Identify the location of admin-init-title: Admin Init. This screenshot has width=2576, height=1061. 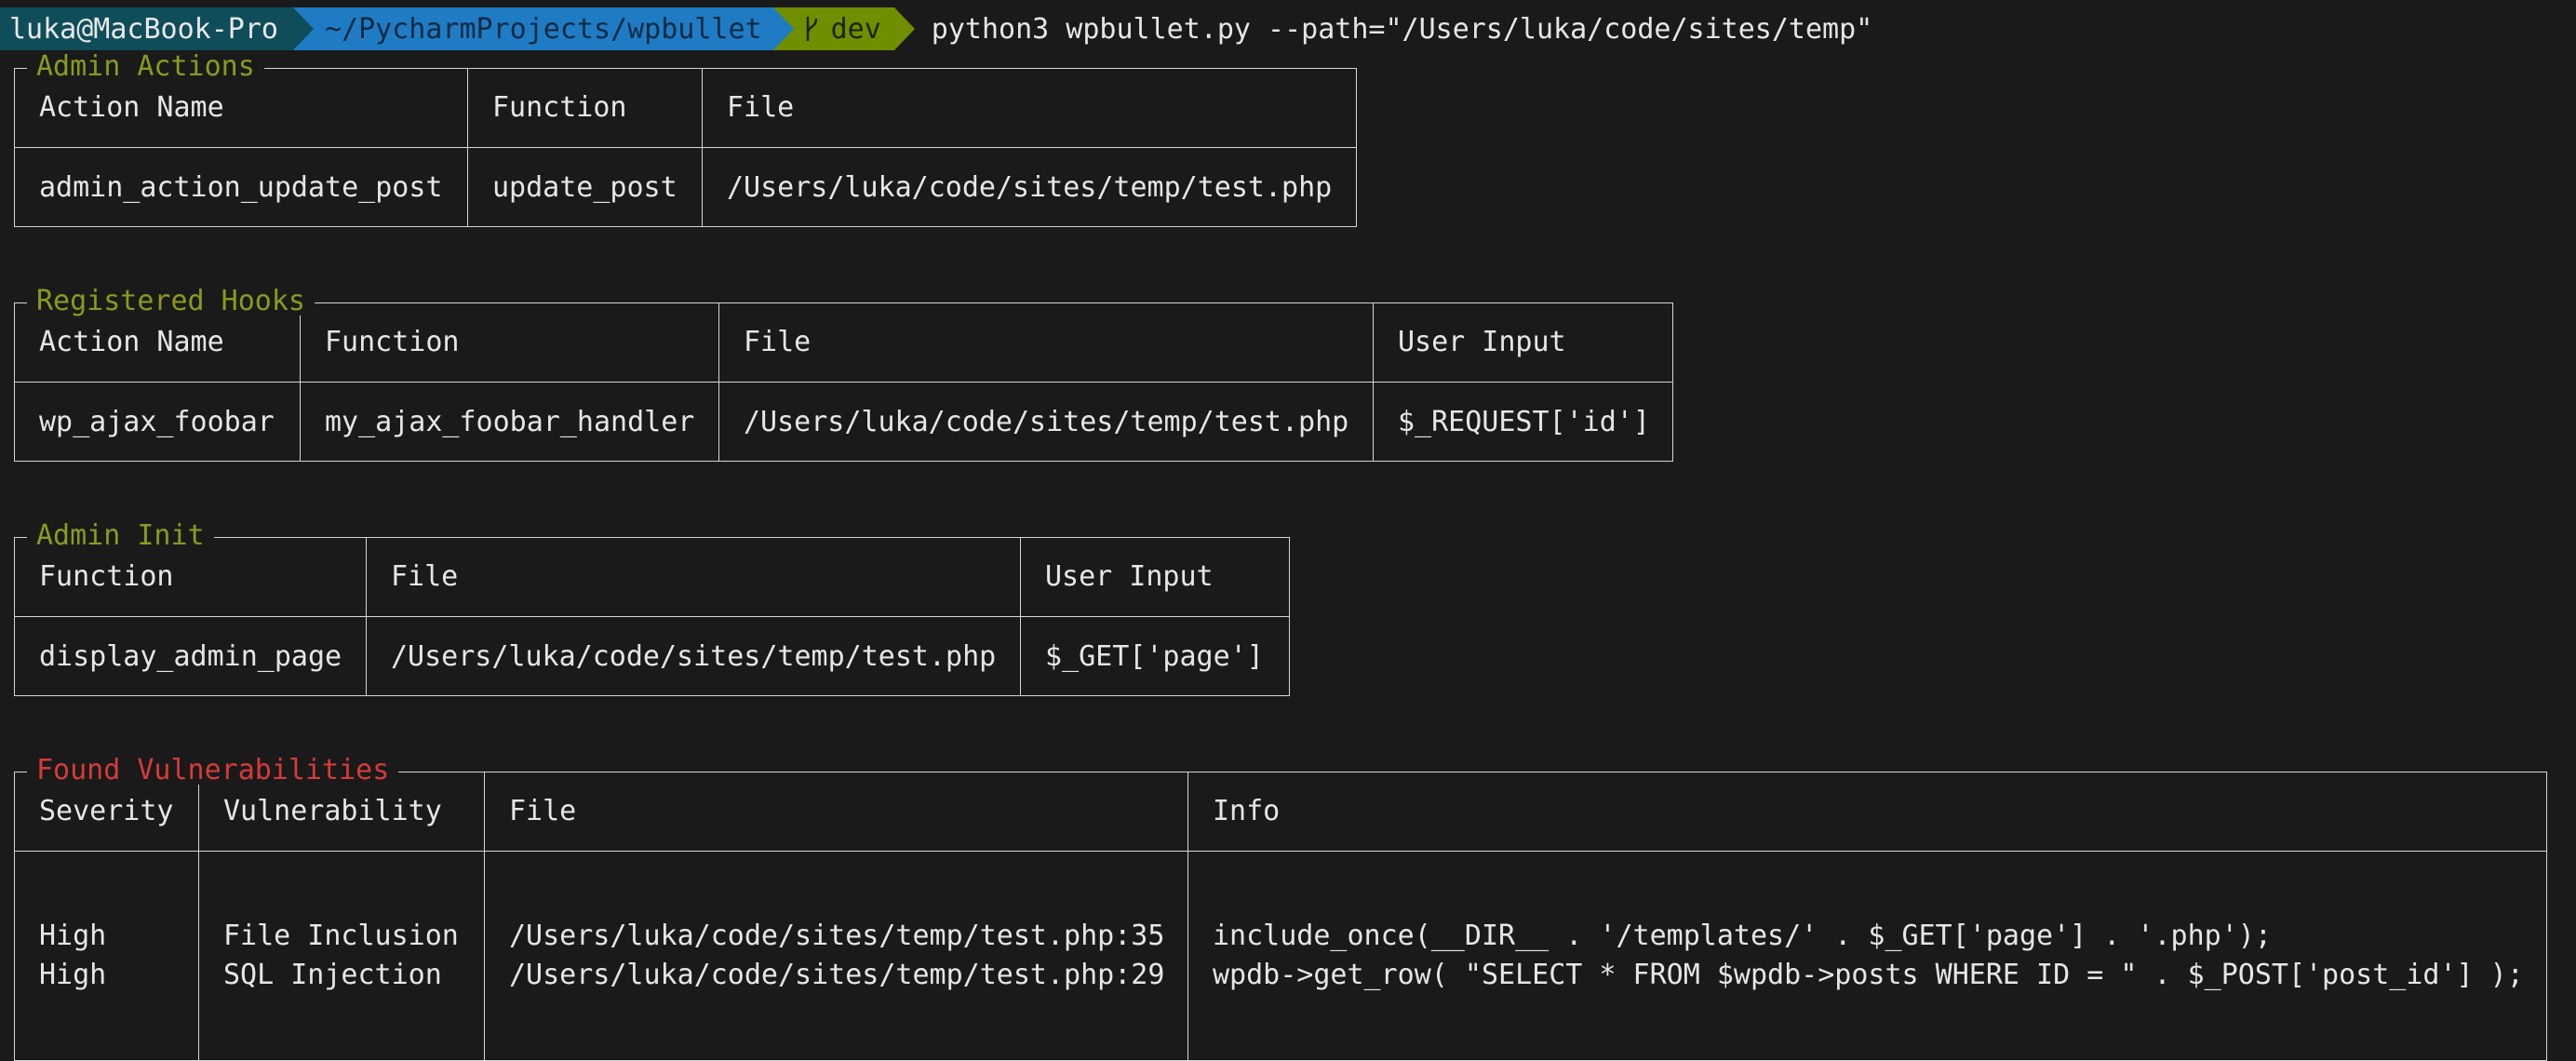
(120, 536).